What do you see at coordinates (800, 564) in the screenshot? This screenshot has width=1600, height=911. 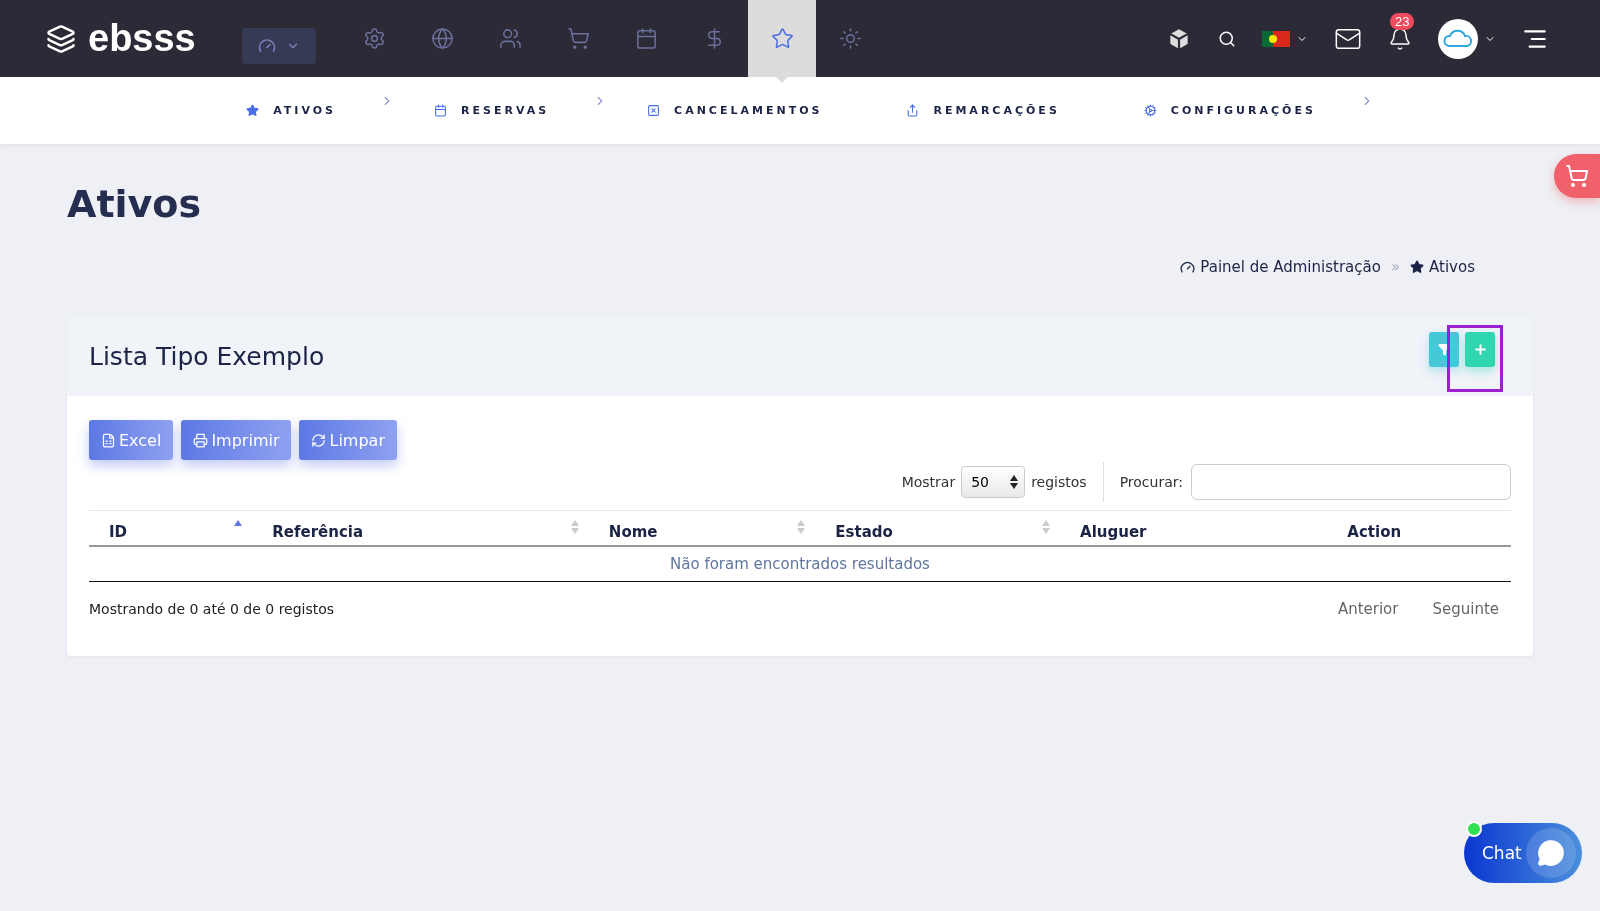 I see `empty-message: Não foram encontrados resultados` at bounding box center [800, 564].